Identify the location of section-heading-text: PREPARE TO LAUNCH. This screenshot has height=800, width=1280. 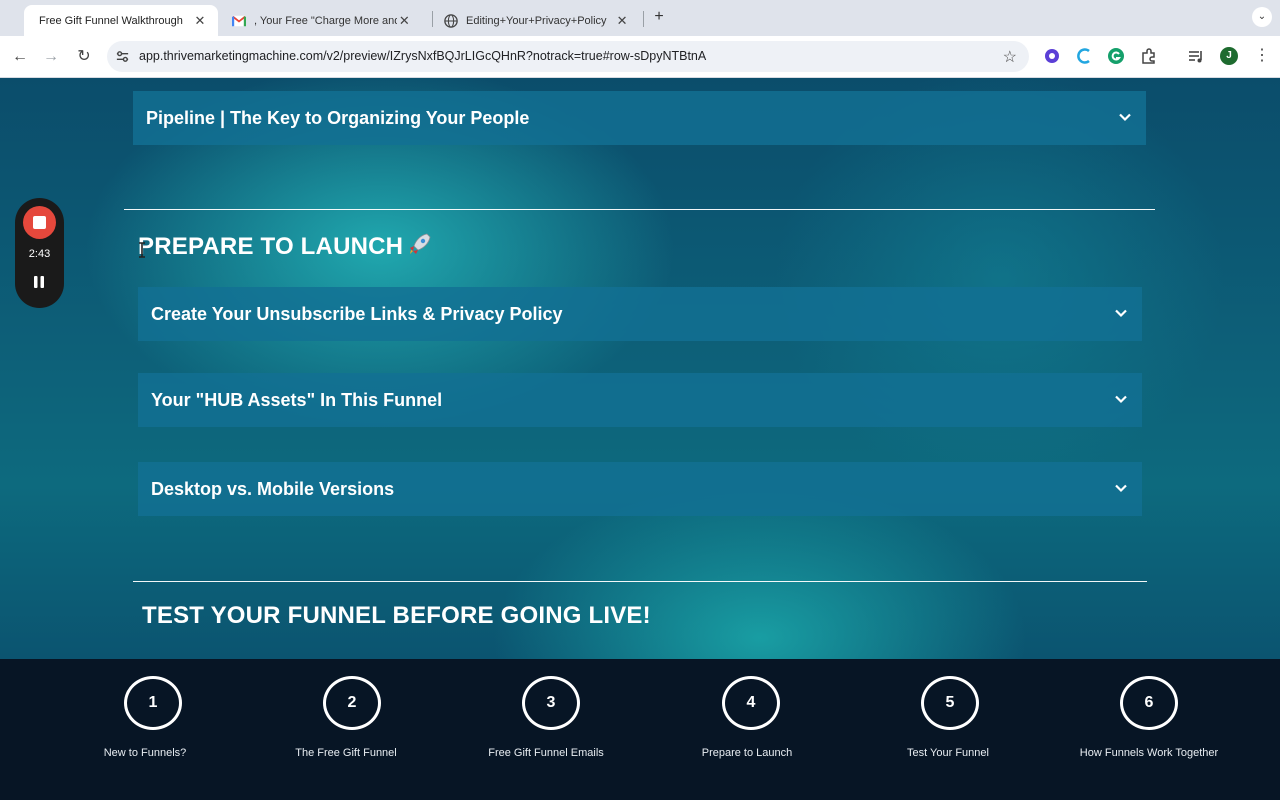
(271, 246).